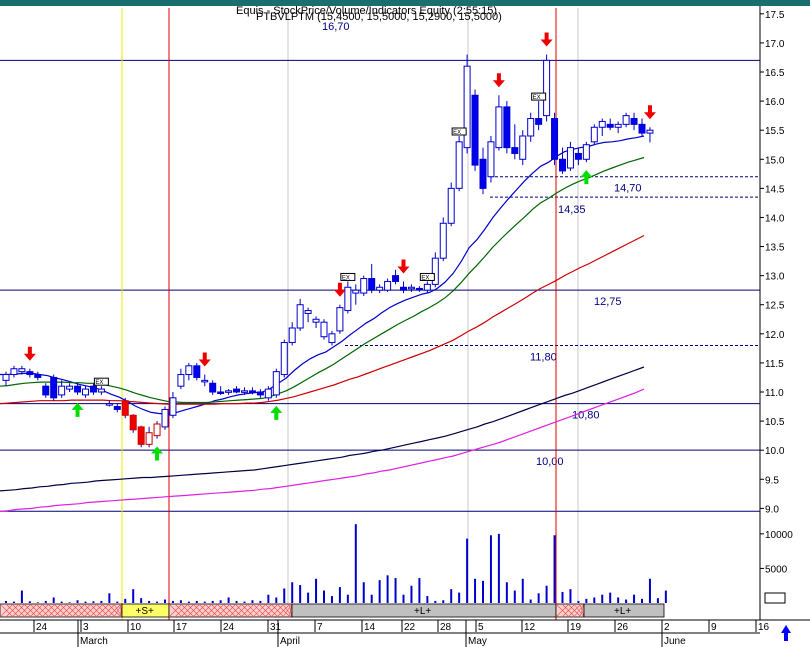 This screenshot has height=647, width=810. I want to click on level-label: 11,80, so click(543, 357).